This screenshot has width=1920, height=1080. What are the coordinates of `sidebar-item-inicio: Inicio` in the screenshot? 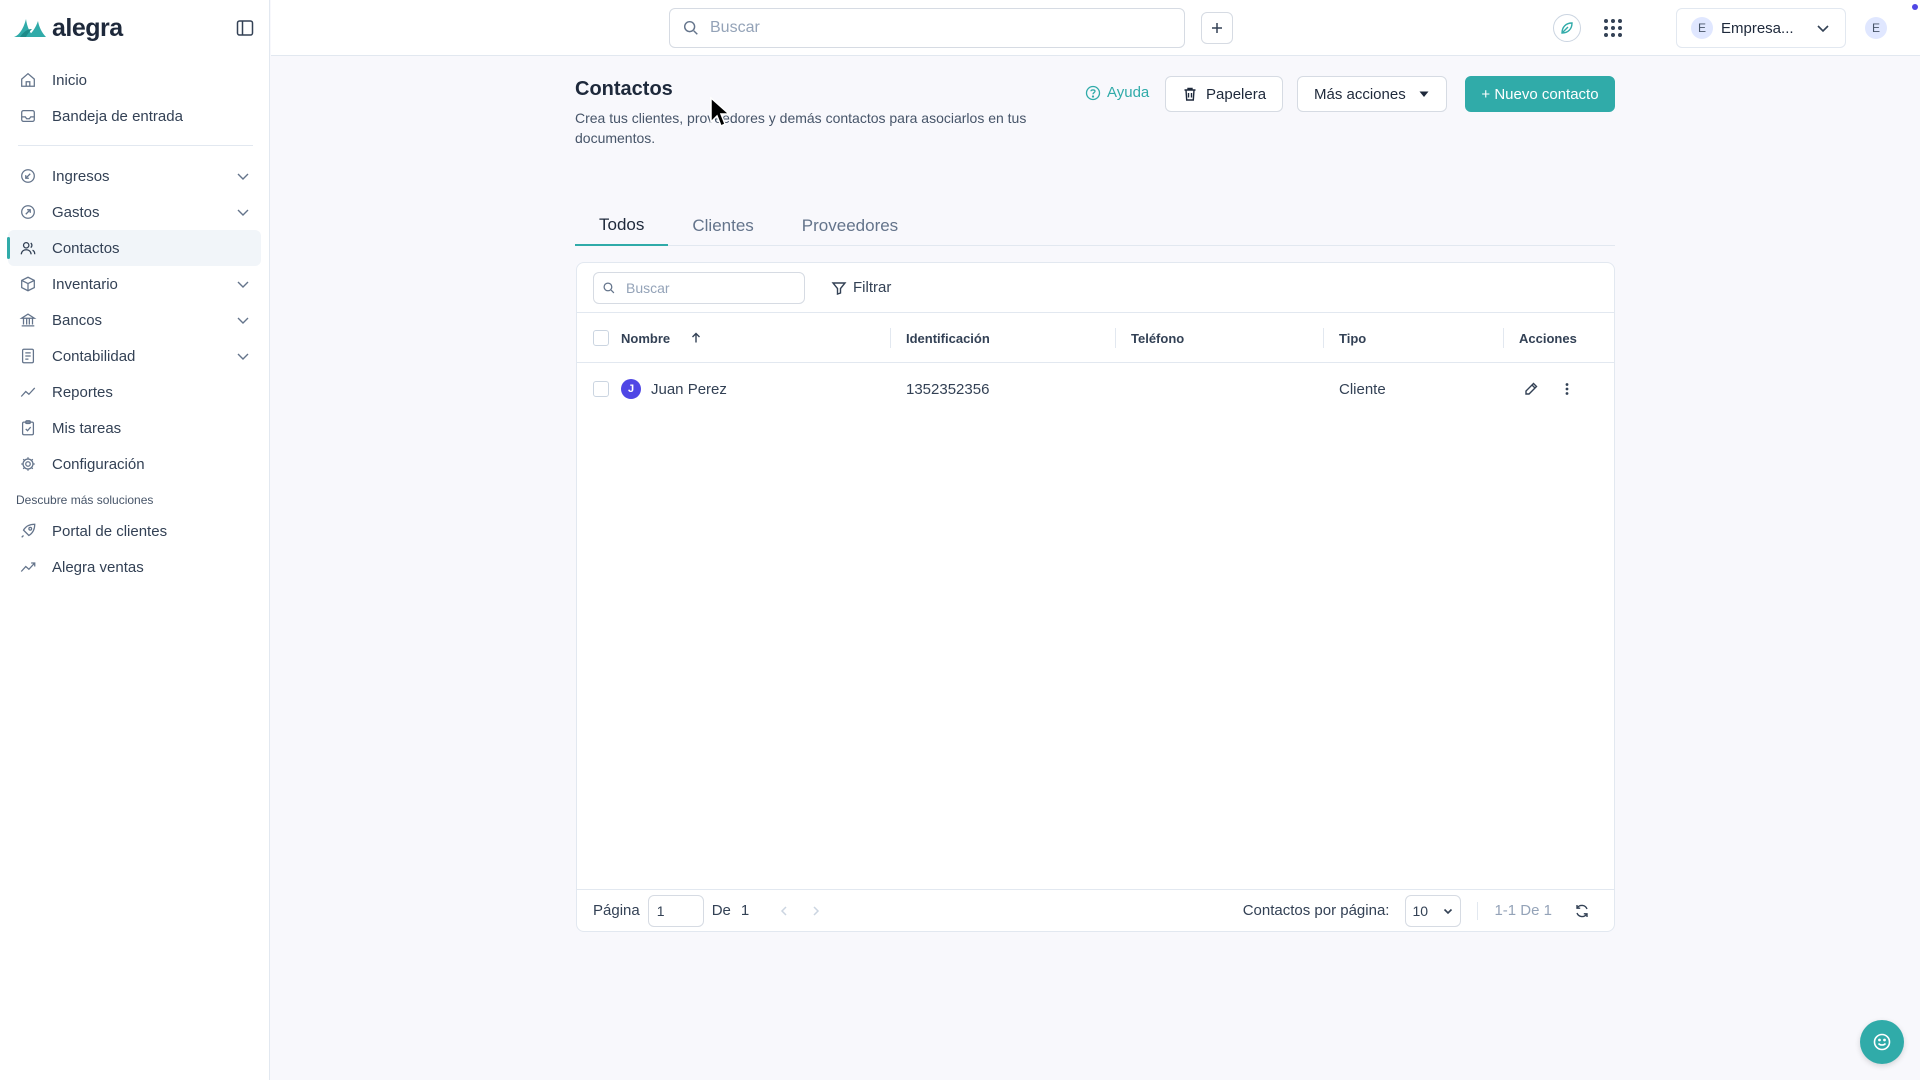 It's located at (134, 80).